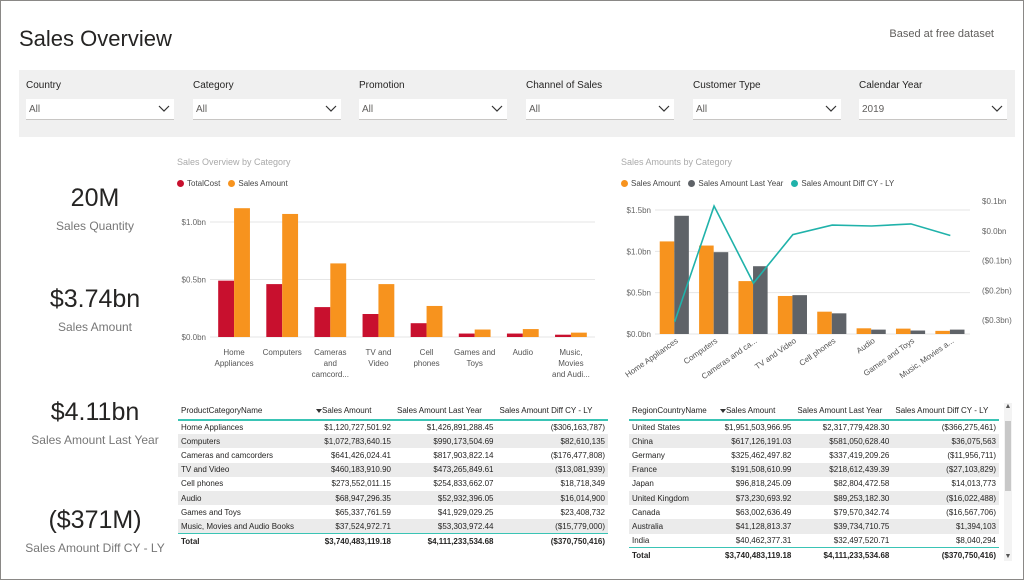 The width and height of the screenshot is (1024, 580). Describe the element at coordinates (856, 428) in the screenshot. I see `value-cell: $2,317,779,428.30` at that location.